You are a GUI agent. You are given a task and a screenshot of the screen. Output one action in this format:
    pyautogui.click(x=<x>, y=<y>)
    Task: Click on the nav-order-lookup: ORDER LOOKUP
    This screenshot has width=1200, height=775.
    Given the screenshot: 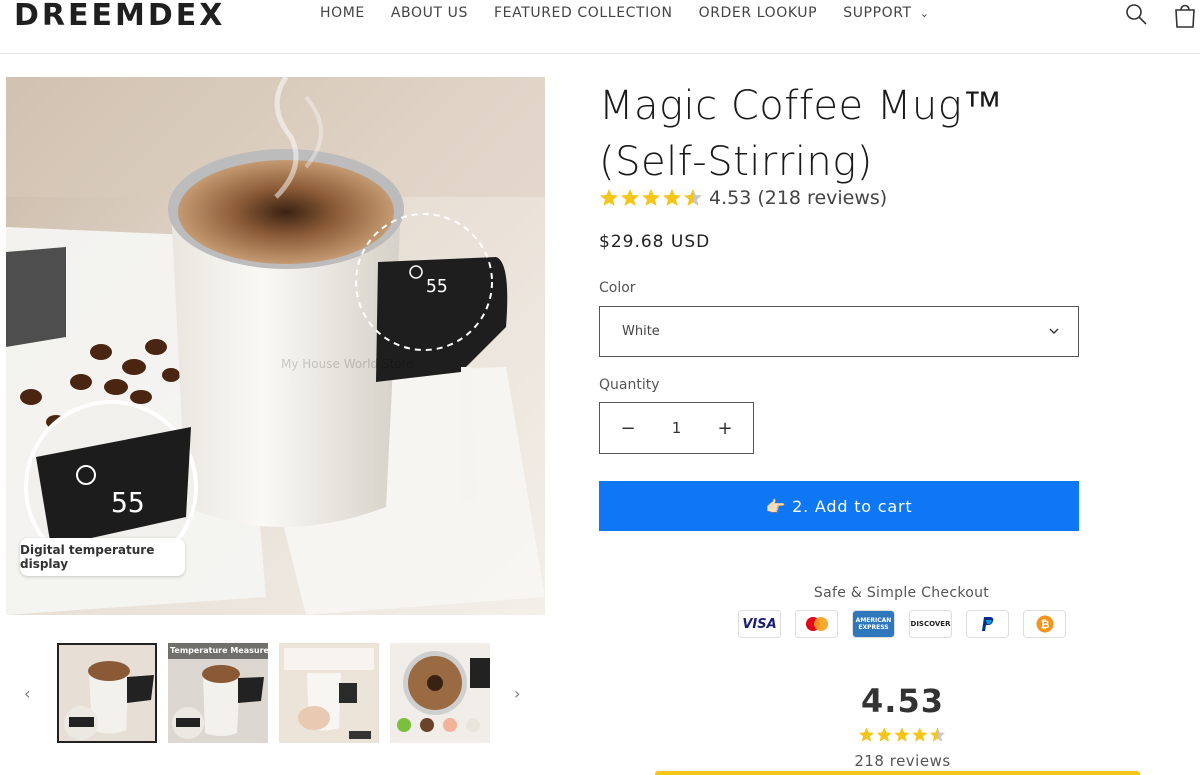 What is the action you would take?
    pyautogui.click(x=758, y=13)
    